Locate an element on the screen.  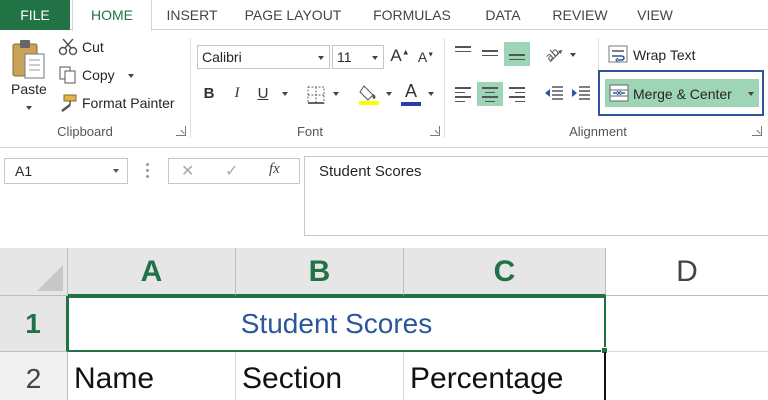
row-header-1: 1 is located at coordinates (34, 324).